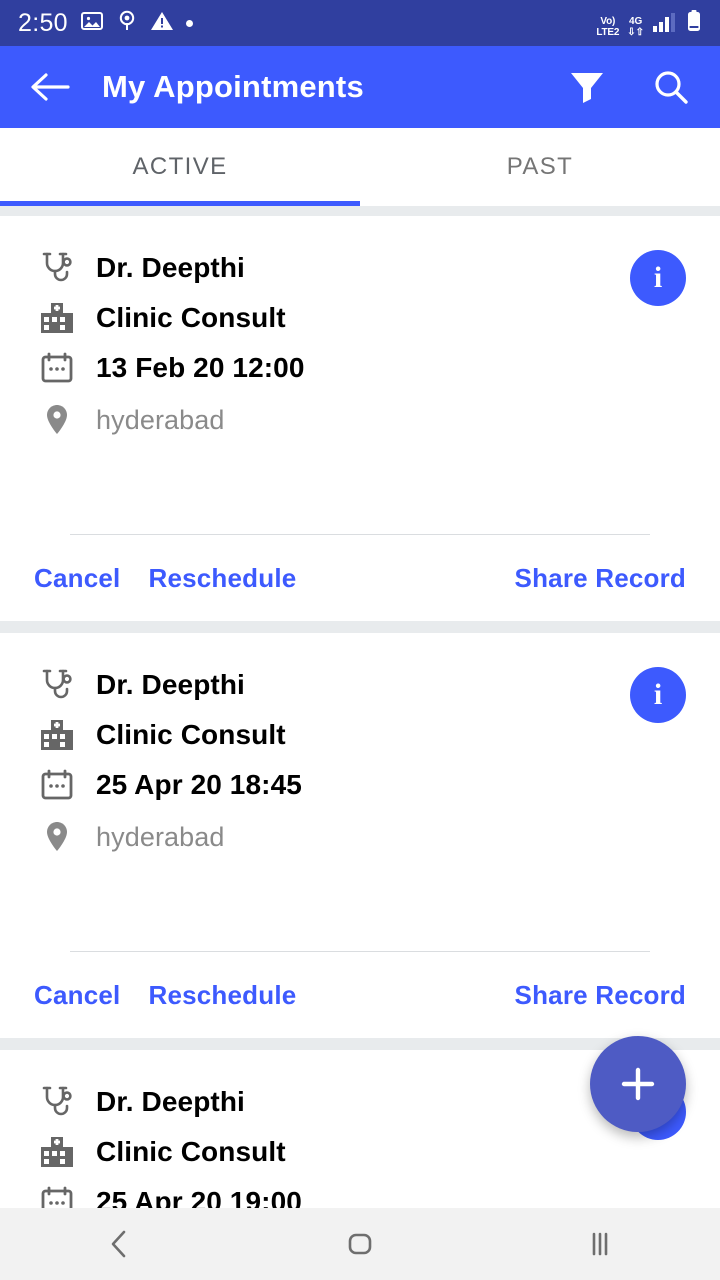 This screenshot has height=1280, width=720. I want to click on status-bar-left: 2:50, so click(105, 23).